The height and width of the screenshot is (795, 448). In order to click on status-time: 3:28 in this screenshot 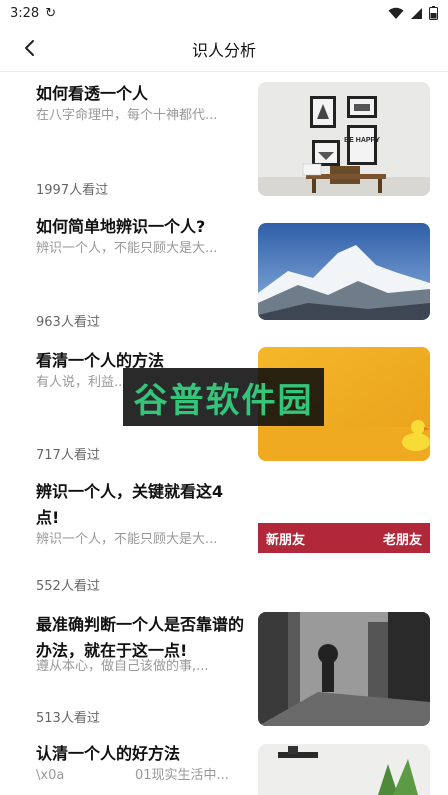, I will do `click(25, 13)`.